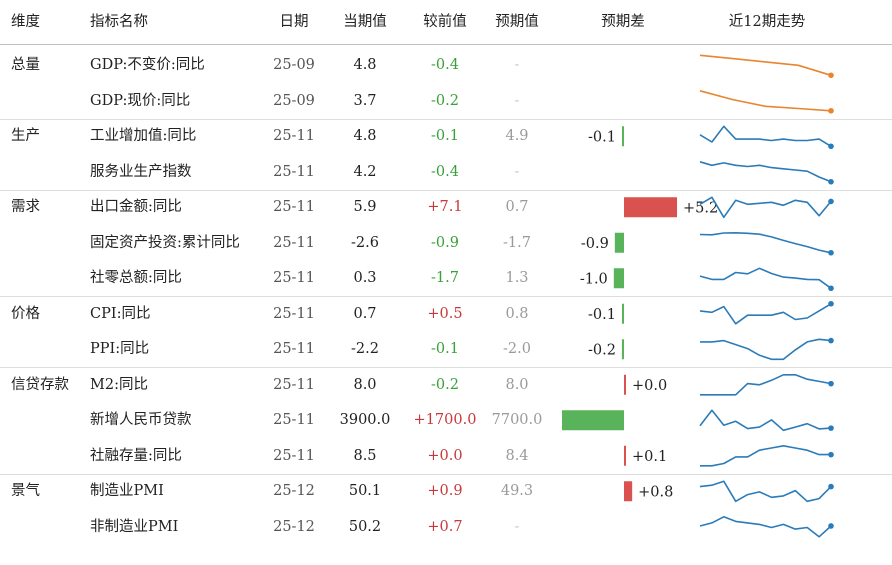 The width and height of the screenshot is (892, 565). What do you see at coordinates (700, 208) in the screenshot?
I see `diff-label: +5.2` at bounding box center [700, 208].